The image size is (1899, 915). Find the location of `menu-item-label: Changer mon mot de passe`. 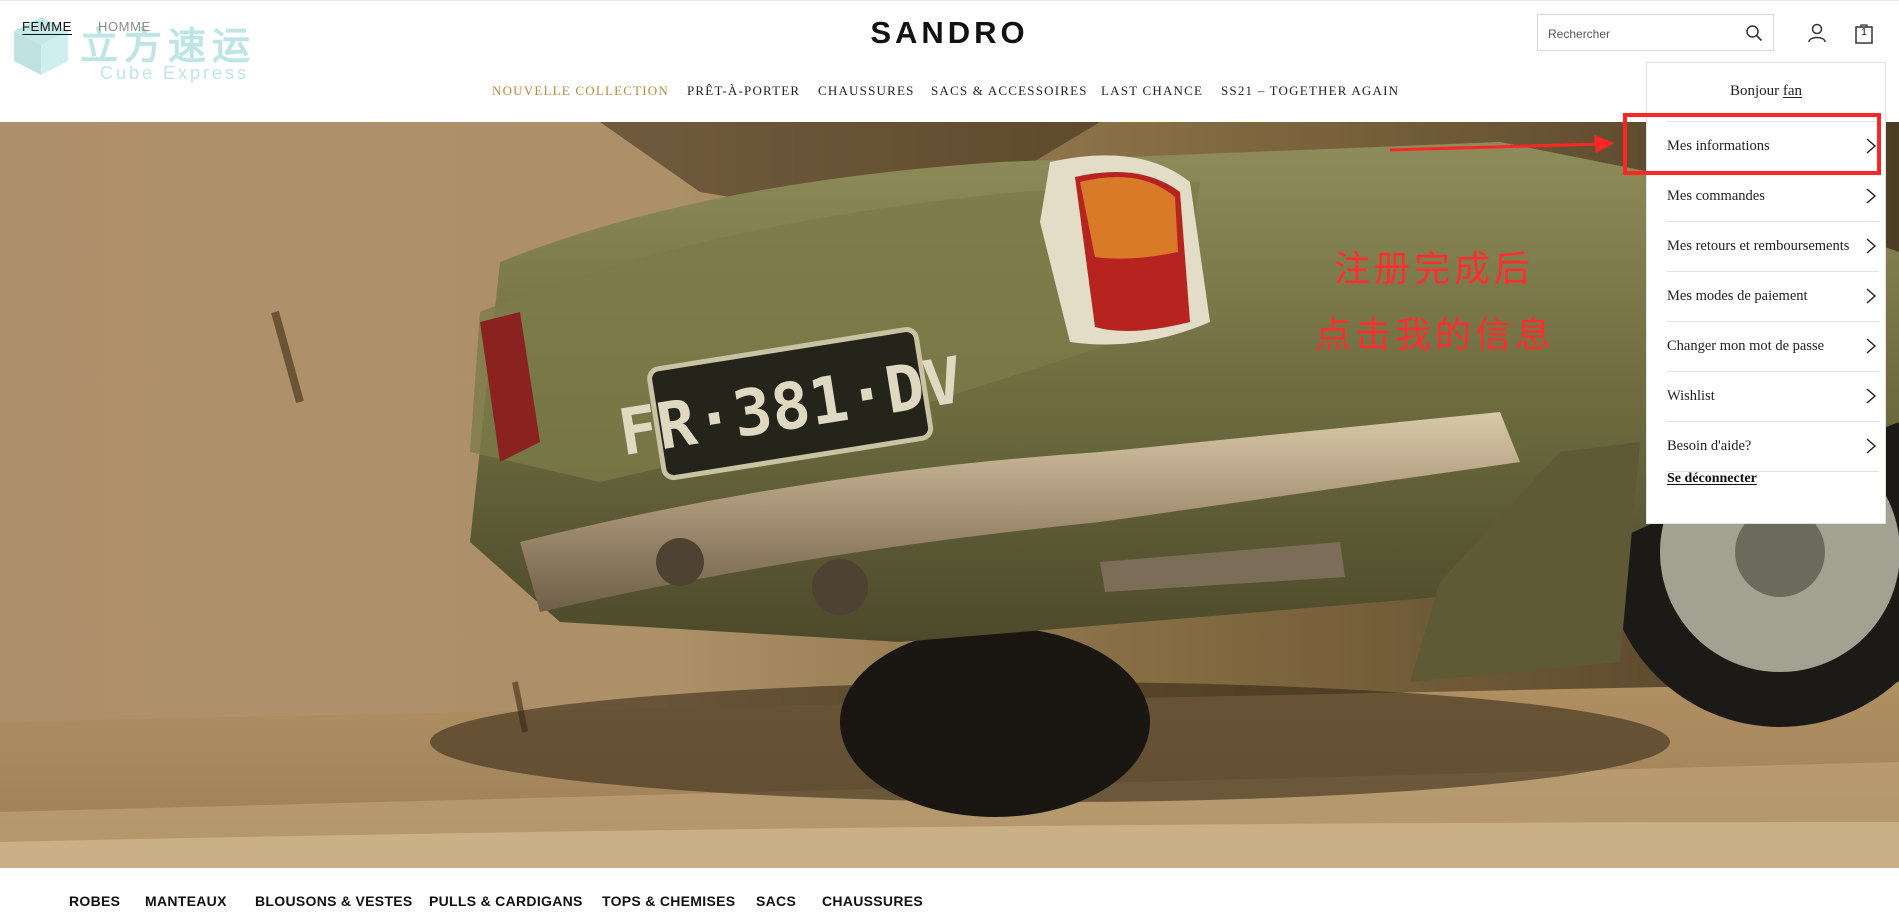

menu-item-label: Changer mon mot de passe is located at coordinates (1746, 346).